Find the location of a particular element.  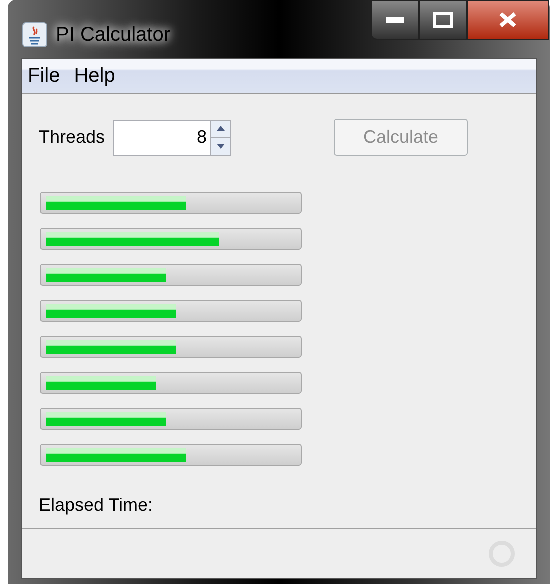

threads-spinner: 8 is located at coordinates (172, 138).